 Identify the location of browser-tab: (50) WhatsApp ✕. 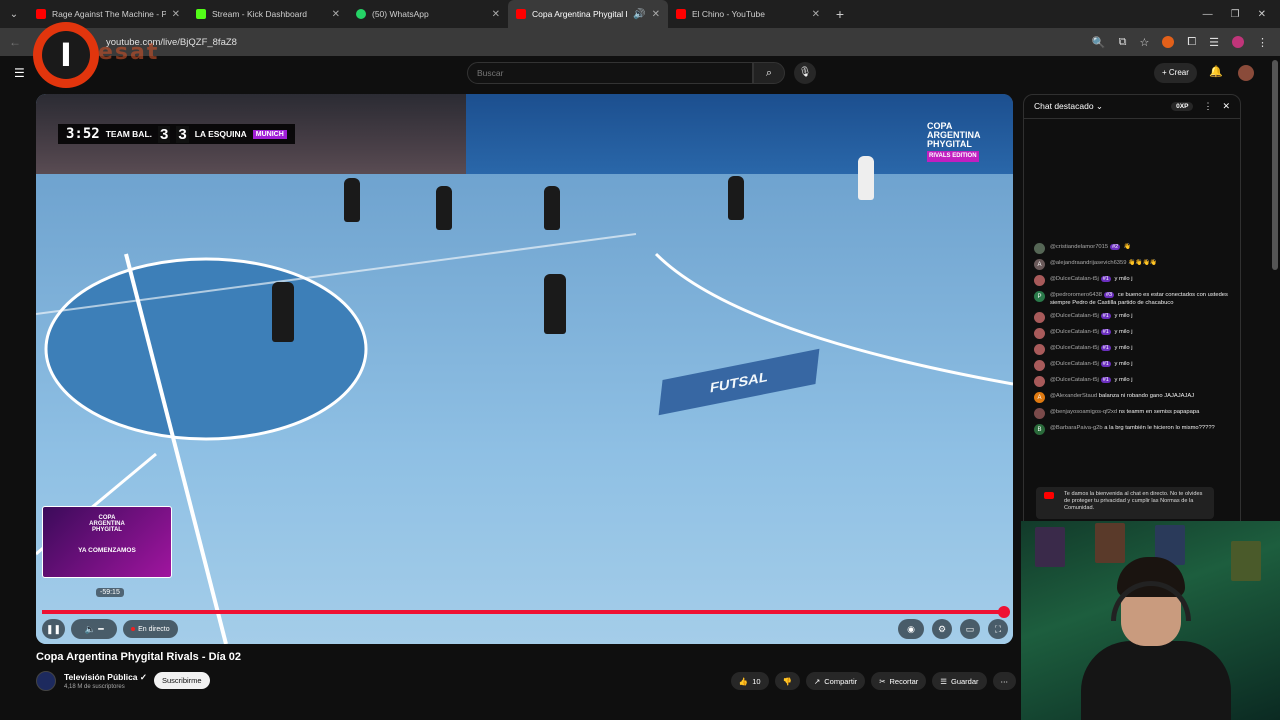
(428, 14).